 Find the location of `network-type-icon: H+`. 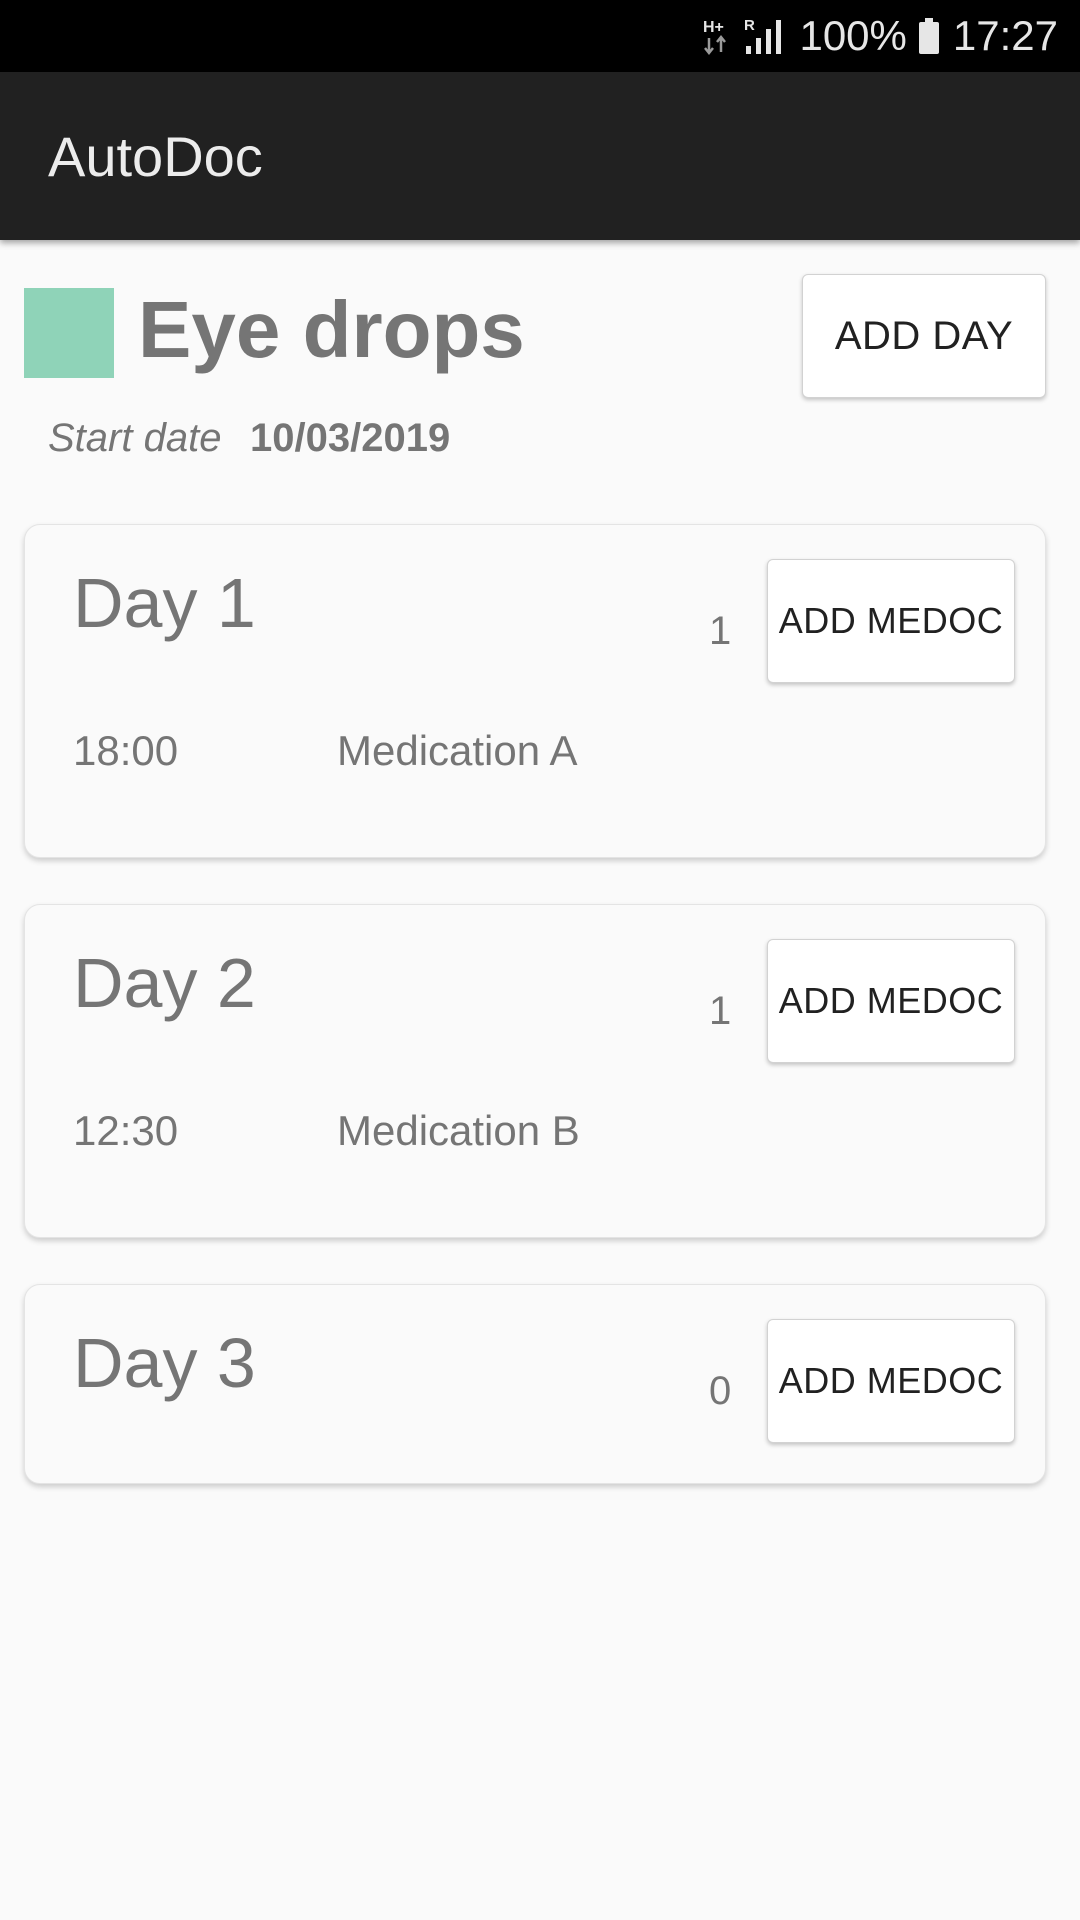

network-type-icon: H+ is located at coordinates (716, 36).